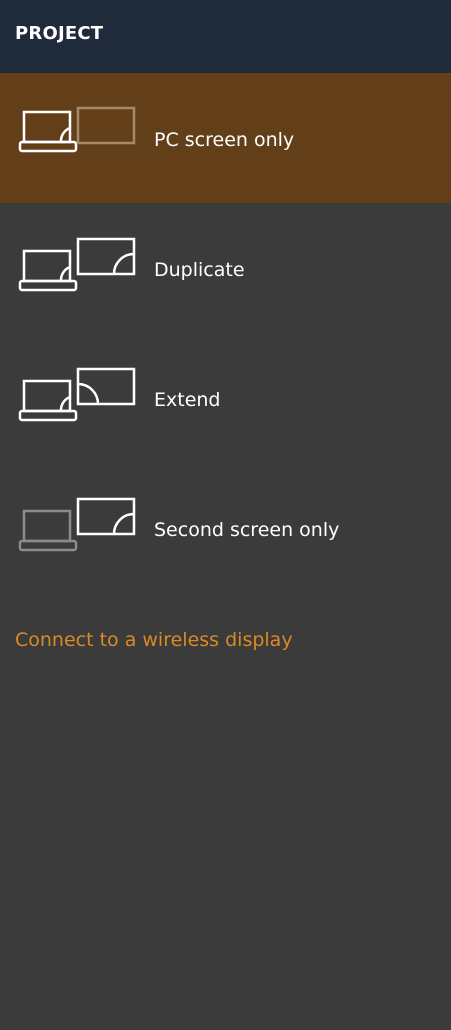 The height and width of the screenshot is (1030, 451). What do you see at coordinates (225, 398) in the screenshot?
I see `option-extend: Extend` at bounding box center [225, 398].